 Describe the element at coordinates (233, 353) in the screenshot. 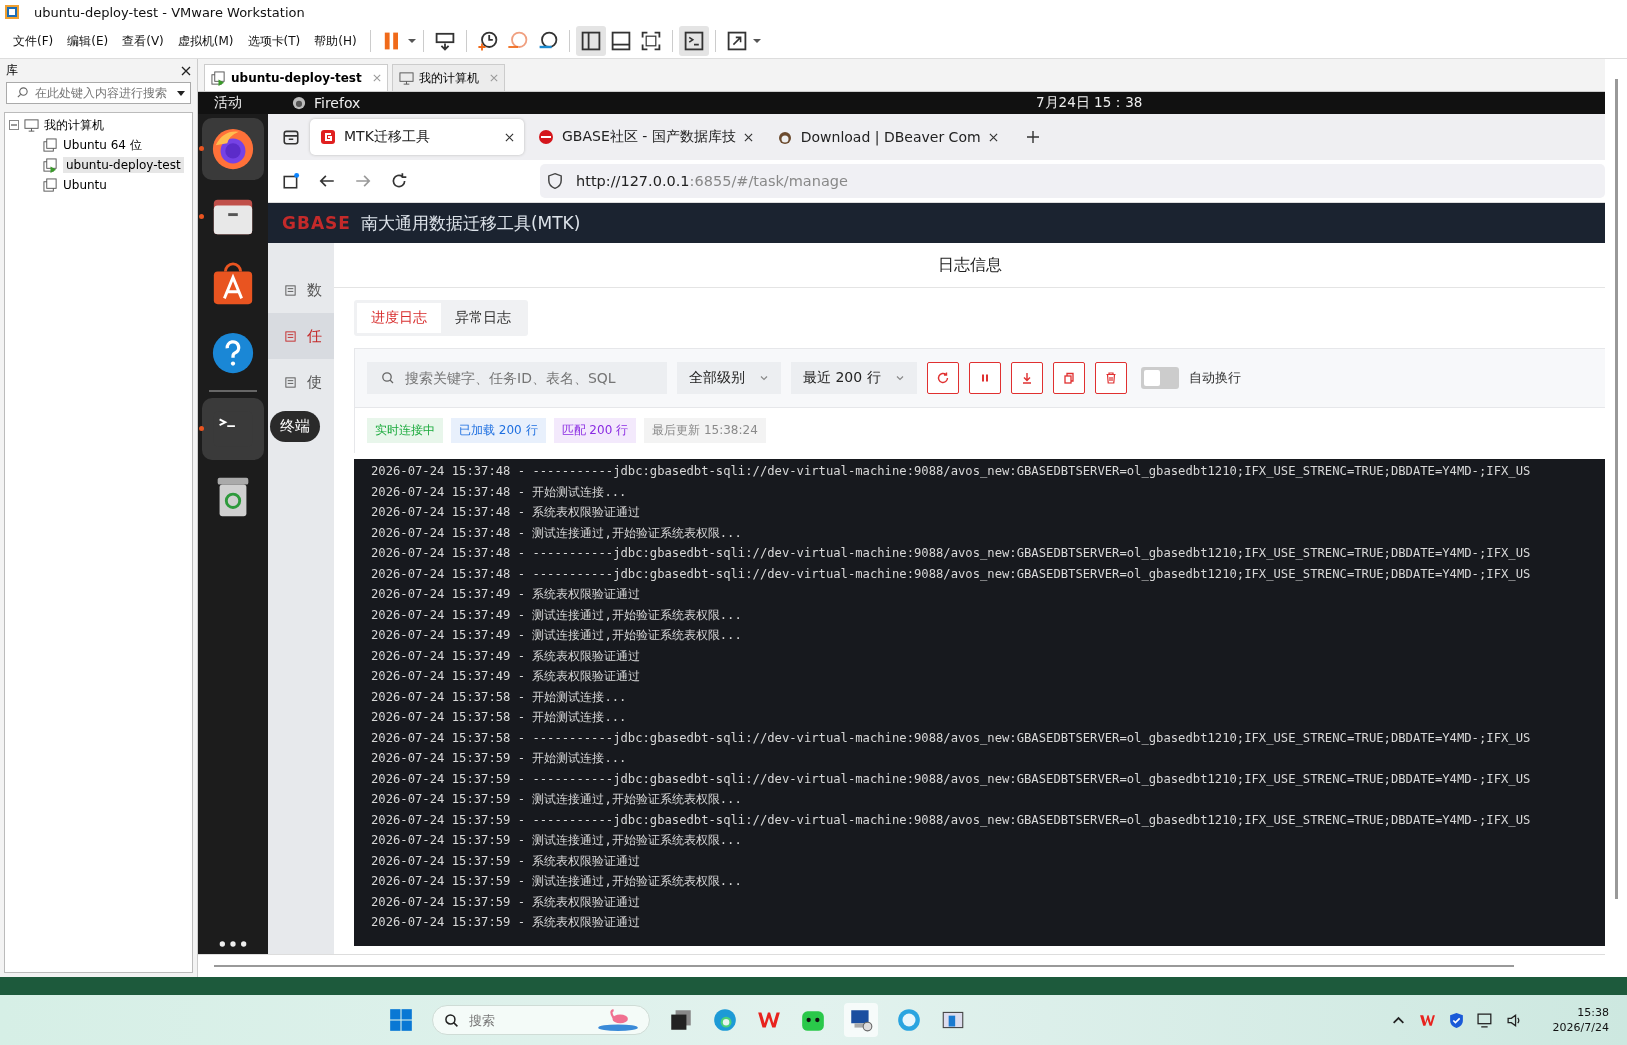

I see `help-icon` at that location.